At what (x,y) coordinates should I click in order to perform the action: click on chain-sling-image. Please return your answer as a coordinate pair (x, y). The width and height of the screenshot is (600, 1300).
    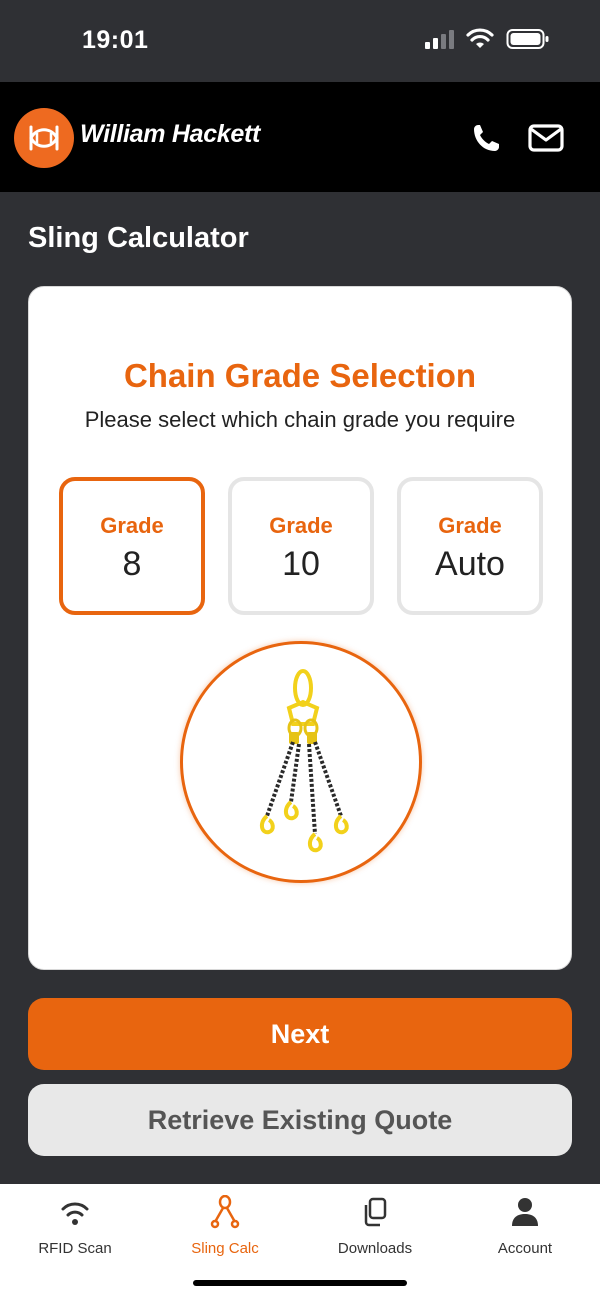
    Looking at the image, I should click on (301, 762).